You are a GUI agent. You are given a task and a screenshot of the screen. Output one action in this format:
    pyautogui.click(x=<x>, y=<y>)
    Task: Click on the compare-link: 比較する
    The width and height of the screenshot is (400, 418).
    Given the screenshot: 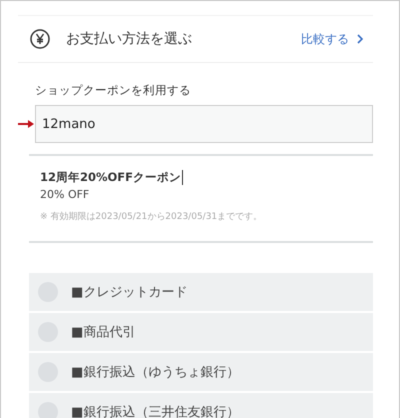 What is the action you would take?
    pyautogui.click(x=332, y=39)
    